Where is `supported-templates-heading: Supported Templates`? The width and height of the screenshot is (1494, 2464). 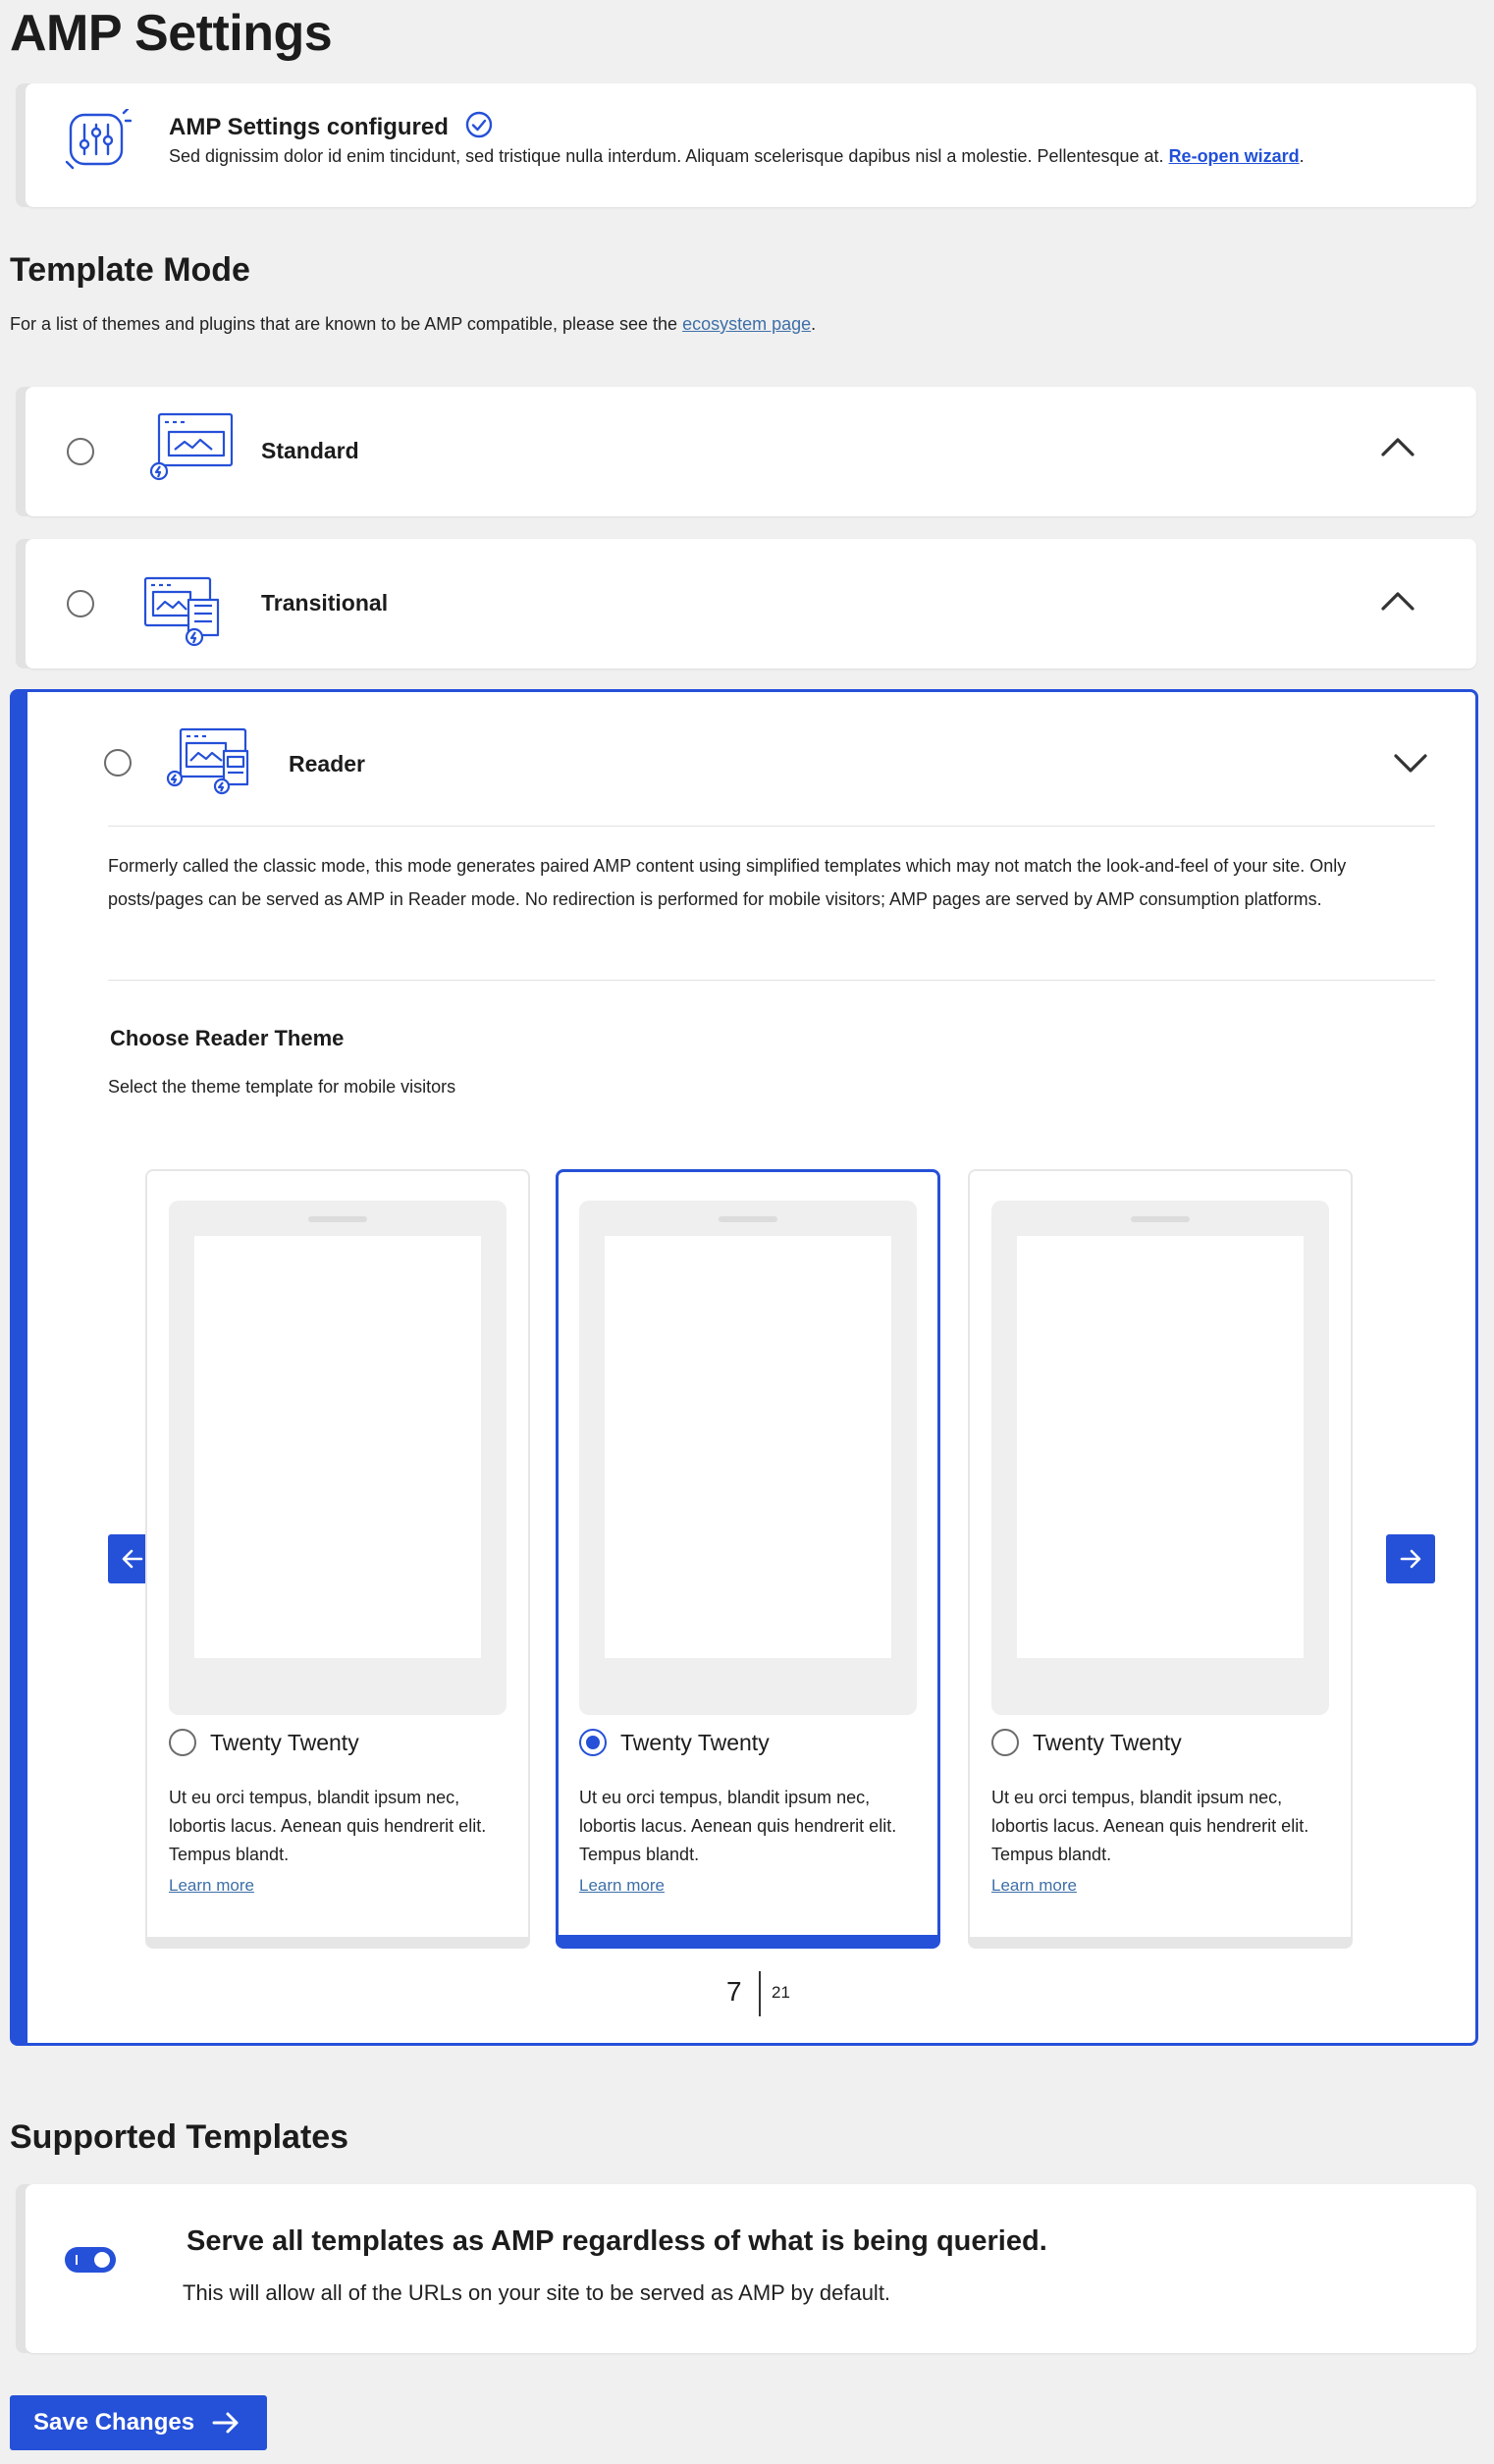 supported-templates-heading: Supported Templates is located at coordinates (179, 2137).